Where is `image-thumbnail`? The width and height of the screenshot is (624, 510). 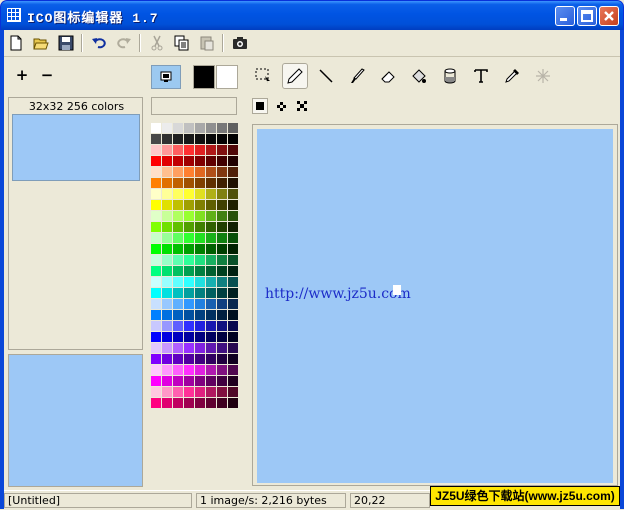 image-thumbnail is located at coordinates (76, 147).